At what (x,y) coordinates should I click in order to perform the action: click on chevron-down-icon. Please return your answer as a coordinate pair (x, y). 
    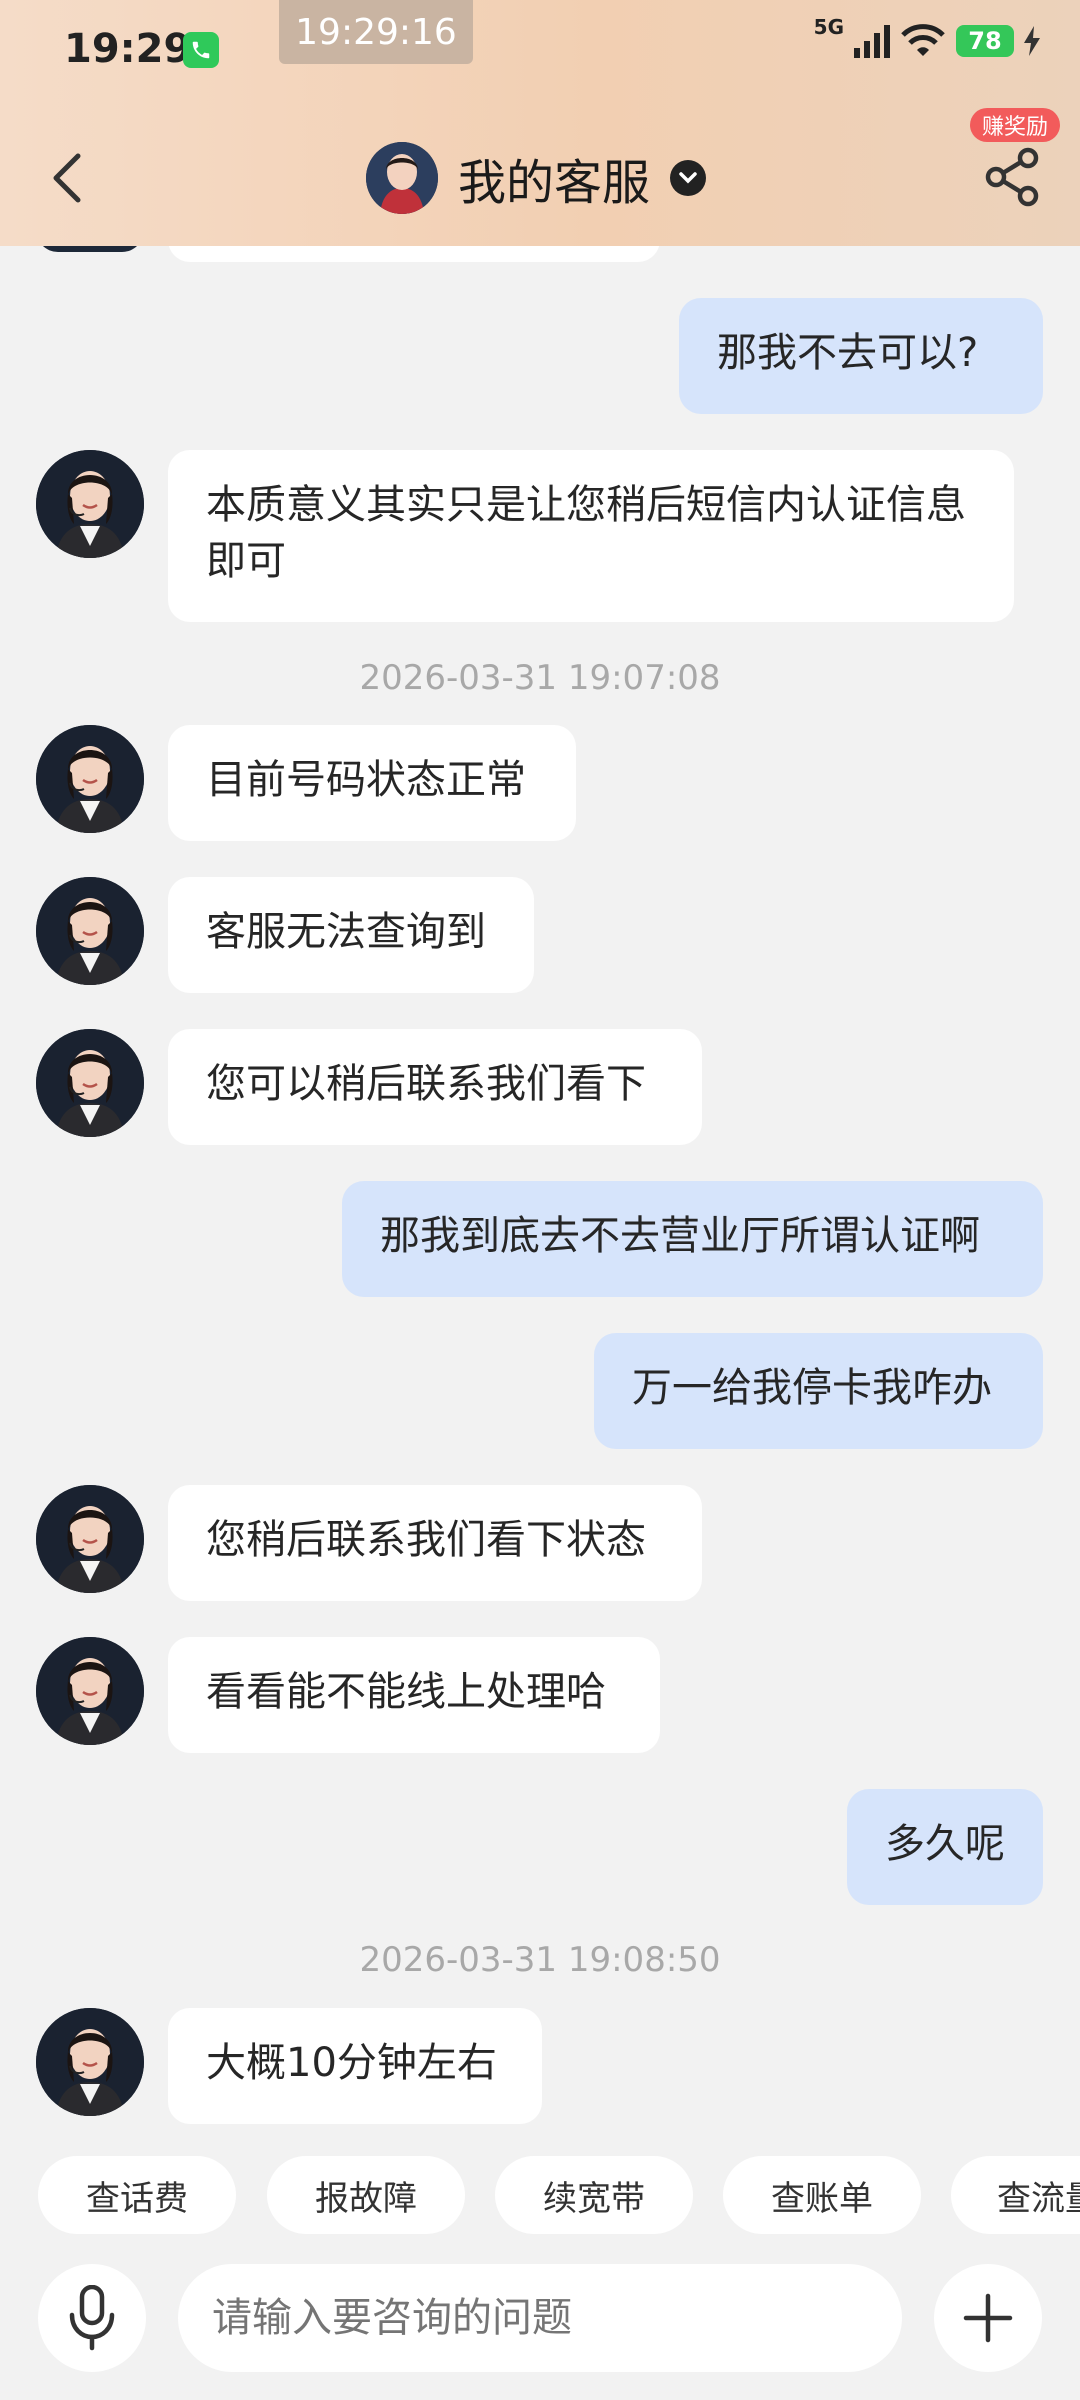
    Looking at the image, I should click on (688, 178).